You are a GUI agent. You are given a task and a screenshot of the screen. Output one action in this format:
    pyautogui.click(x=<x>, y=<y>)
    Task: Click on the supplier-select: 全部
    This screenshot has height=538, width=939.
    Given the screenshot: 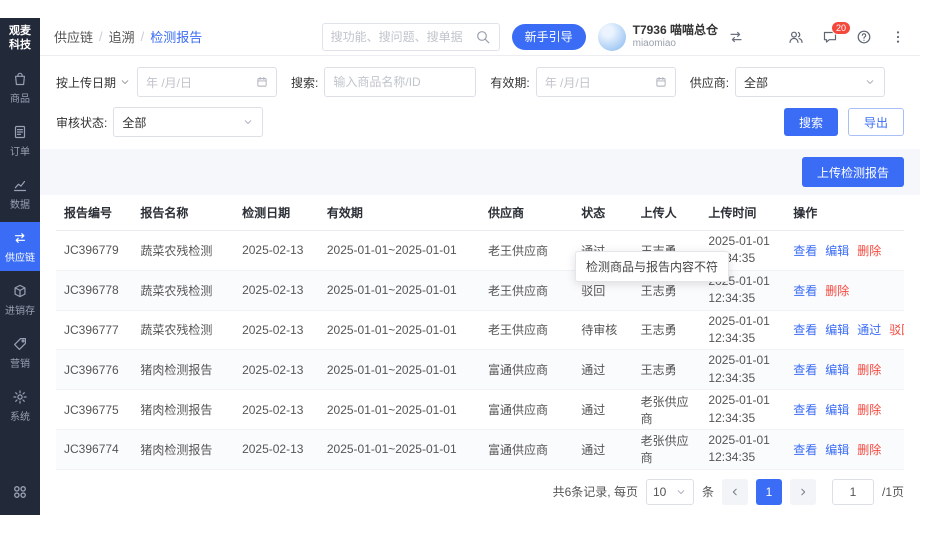 What is the action you would take?
    pyautogui.click(x=810, y=82)
    